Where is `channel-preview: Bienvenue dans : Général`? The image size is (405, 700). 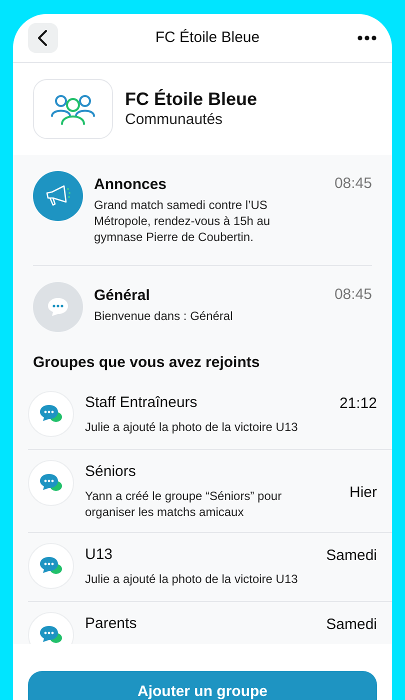 channel-preview: Bienvenue dans : Général is located at coordinates (164, 316).